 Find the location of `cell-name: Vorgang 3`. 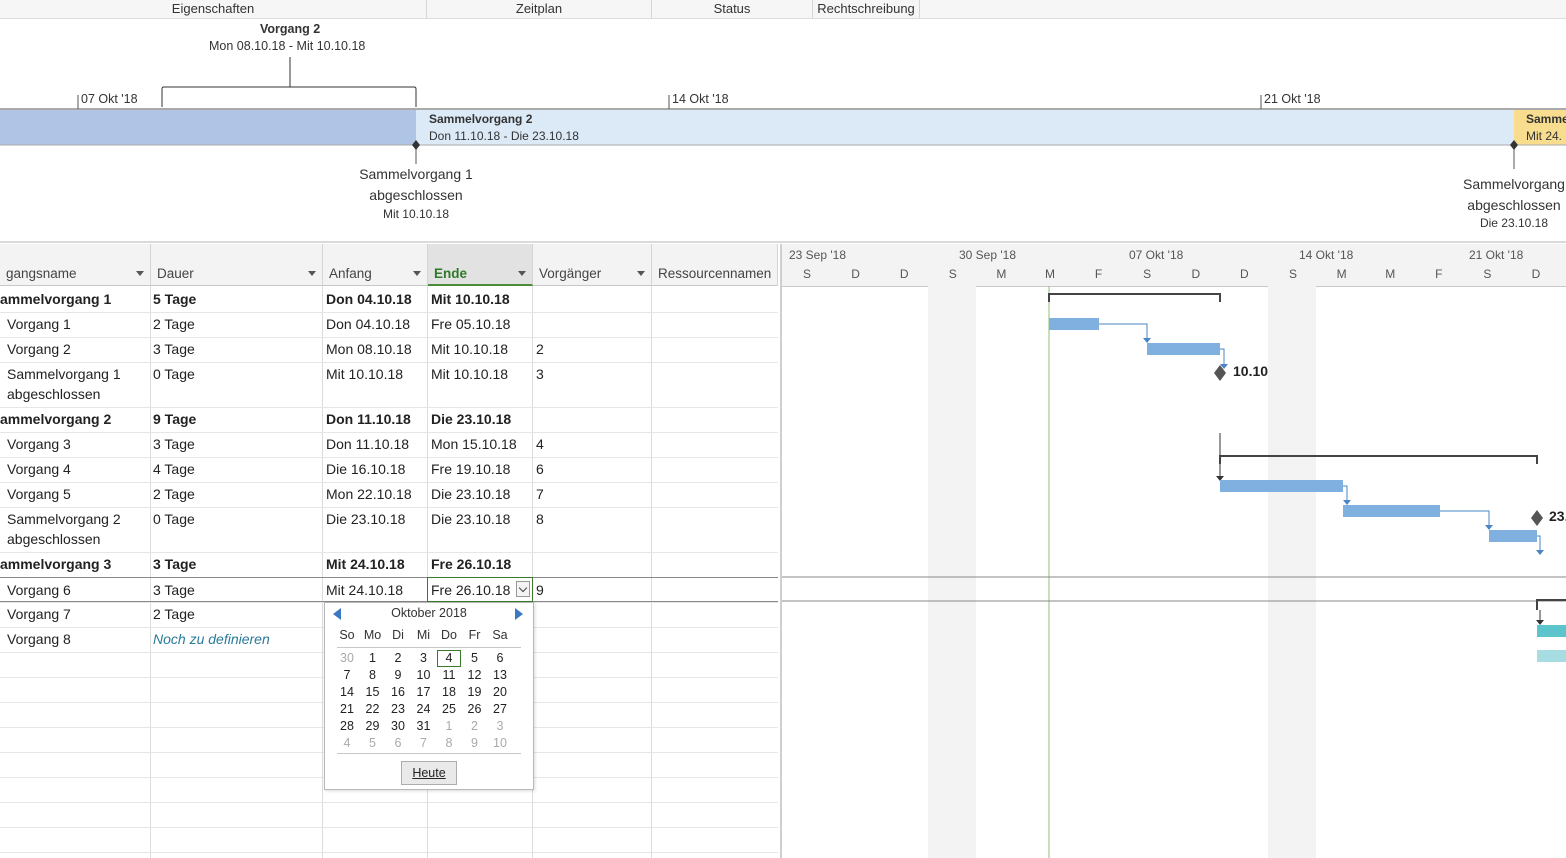

cell-name: Vorgang 3 is located at coordinates (39, 444).